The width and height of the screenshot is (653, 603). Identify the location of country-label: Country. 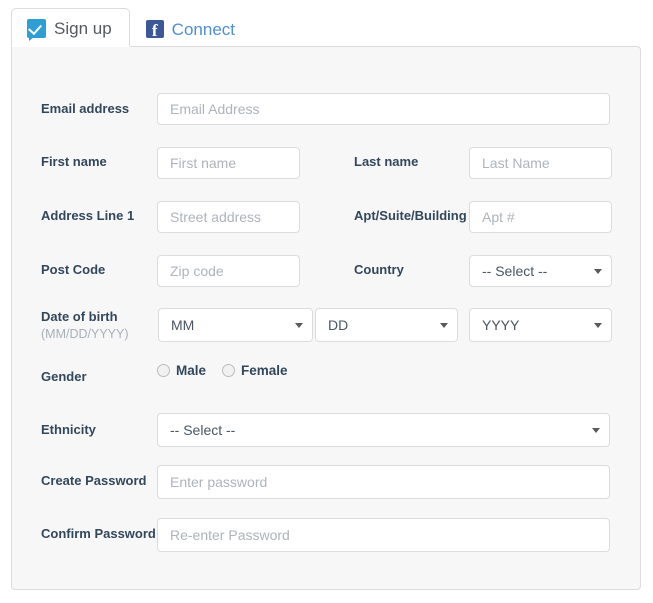
(379, 269).